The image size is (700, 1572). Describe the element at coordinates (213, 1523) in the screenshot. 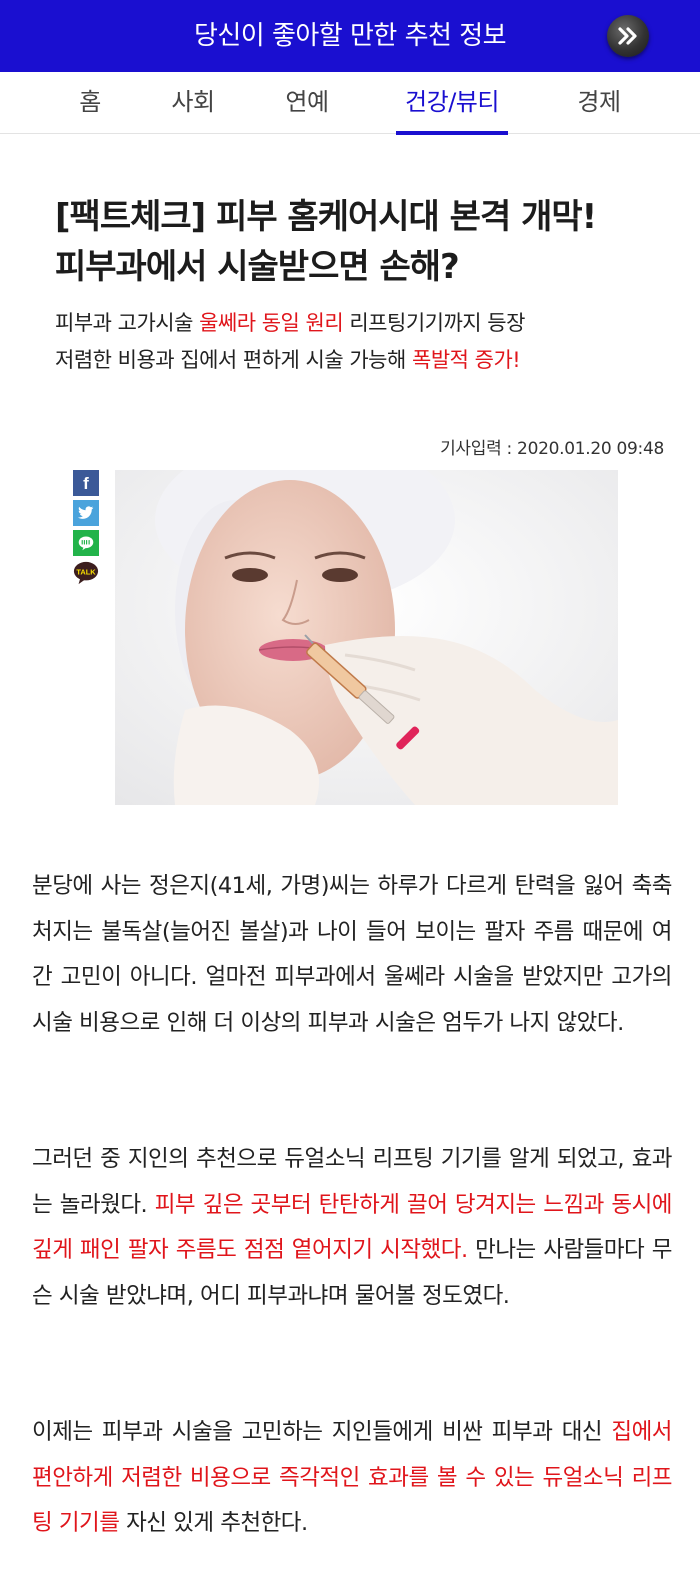

I see `paragraph-text: 자신 있게 추천한다.` at that location.